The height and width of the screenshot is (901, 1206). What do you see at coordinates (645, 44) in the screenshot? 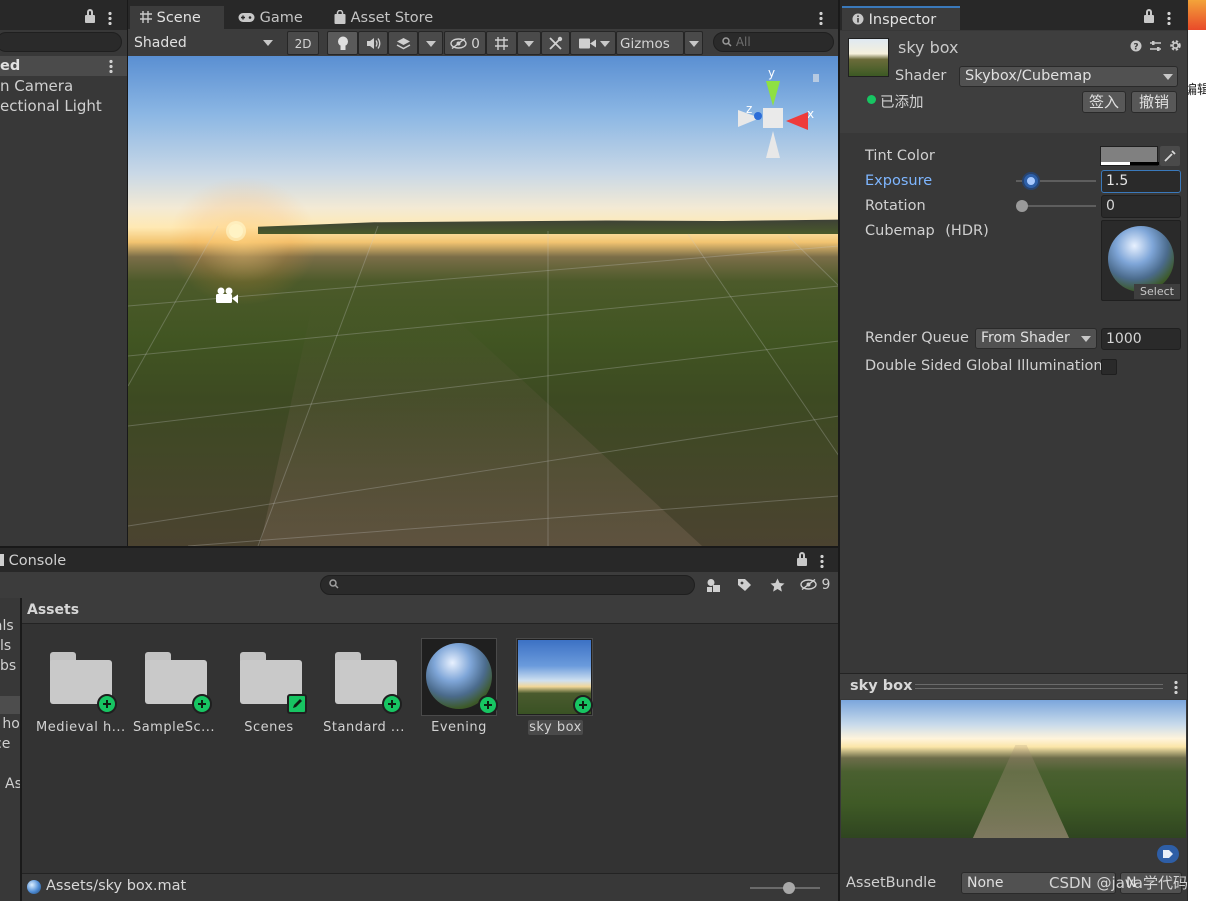
I see `gizmos-label: Gizmos` at bounding box center [645, 44].